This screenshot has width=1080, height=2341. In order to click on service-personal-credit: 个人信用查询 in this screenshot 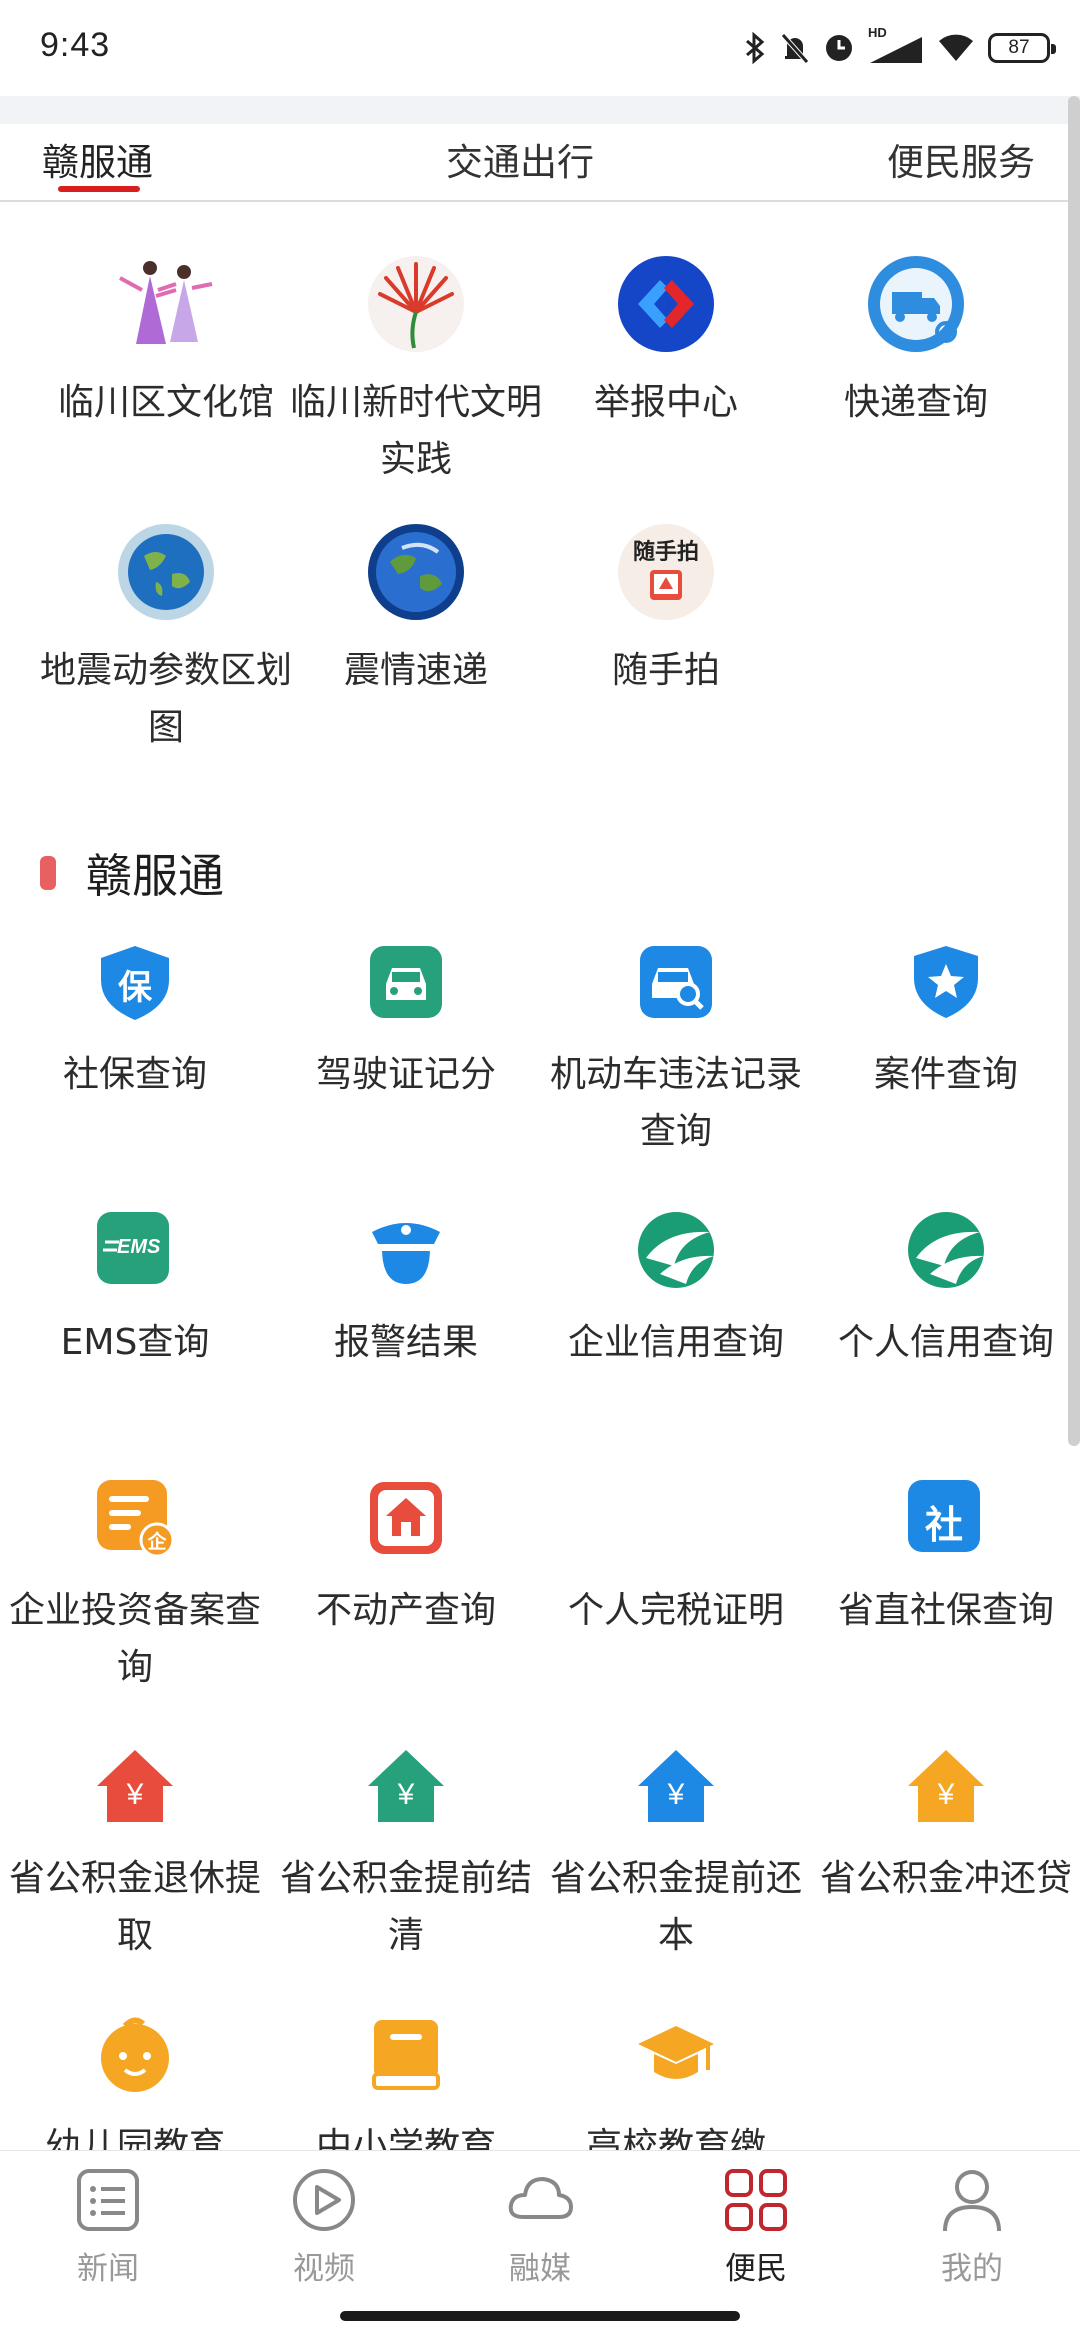, I will do `click(946, 1290)`.